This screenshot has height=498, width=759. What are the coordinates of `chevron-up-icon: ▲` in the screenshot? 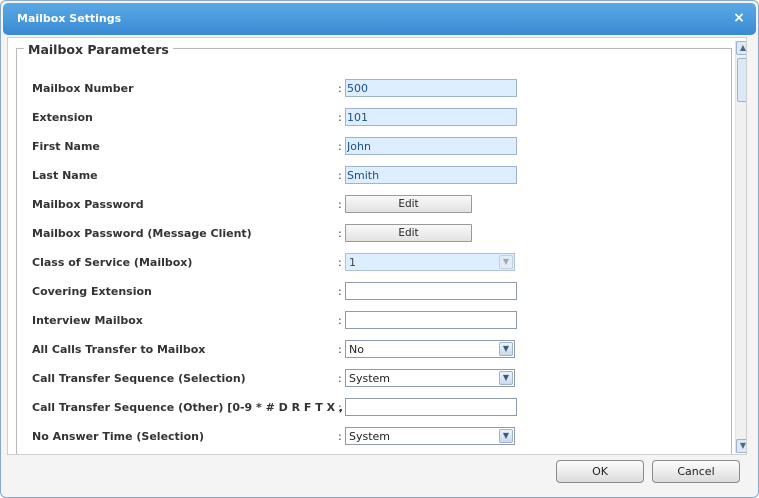 It's located at (741, 48).